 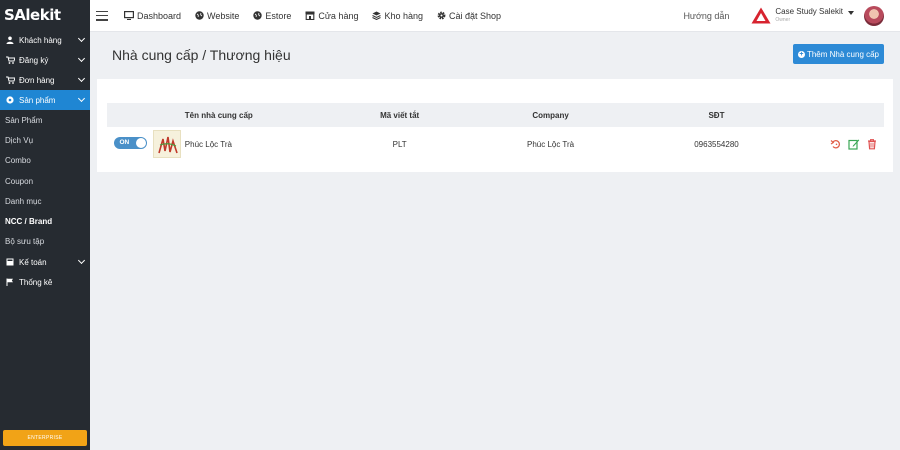 What do you see at coordinates (874, 16) in the screenshot?
I see `avatar` at bounding box center [874, 16].